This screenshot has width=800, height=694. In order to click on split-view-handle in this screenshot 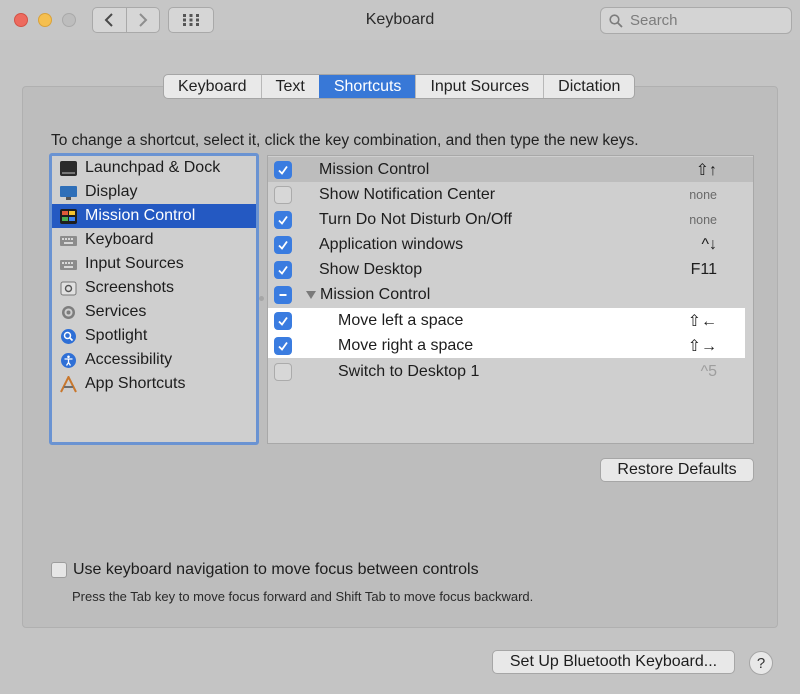, I will do `click(261, 298)`.